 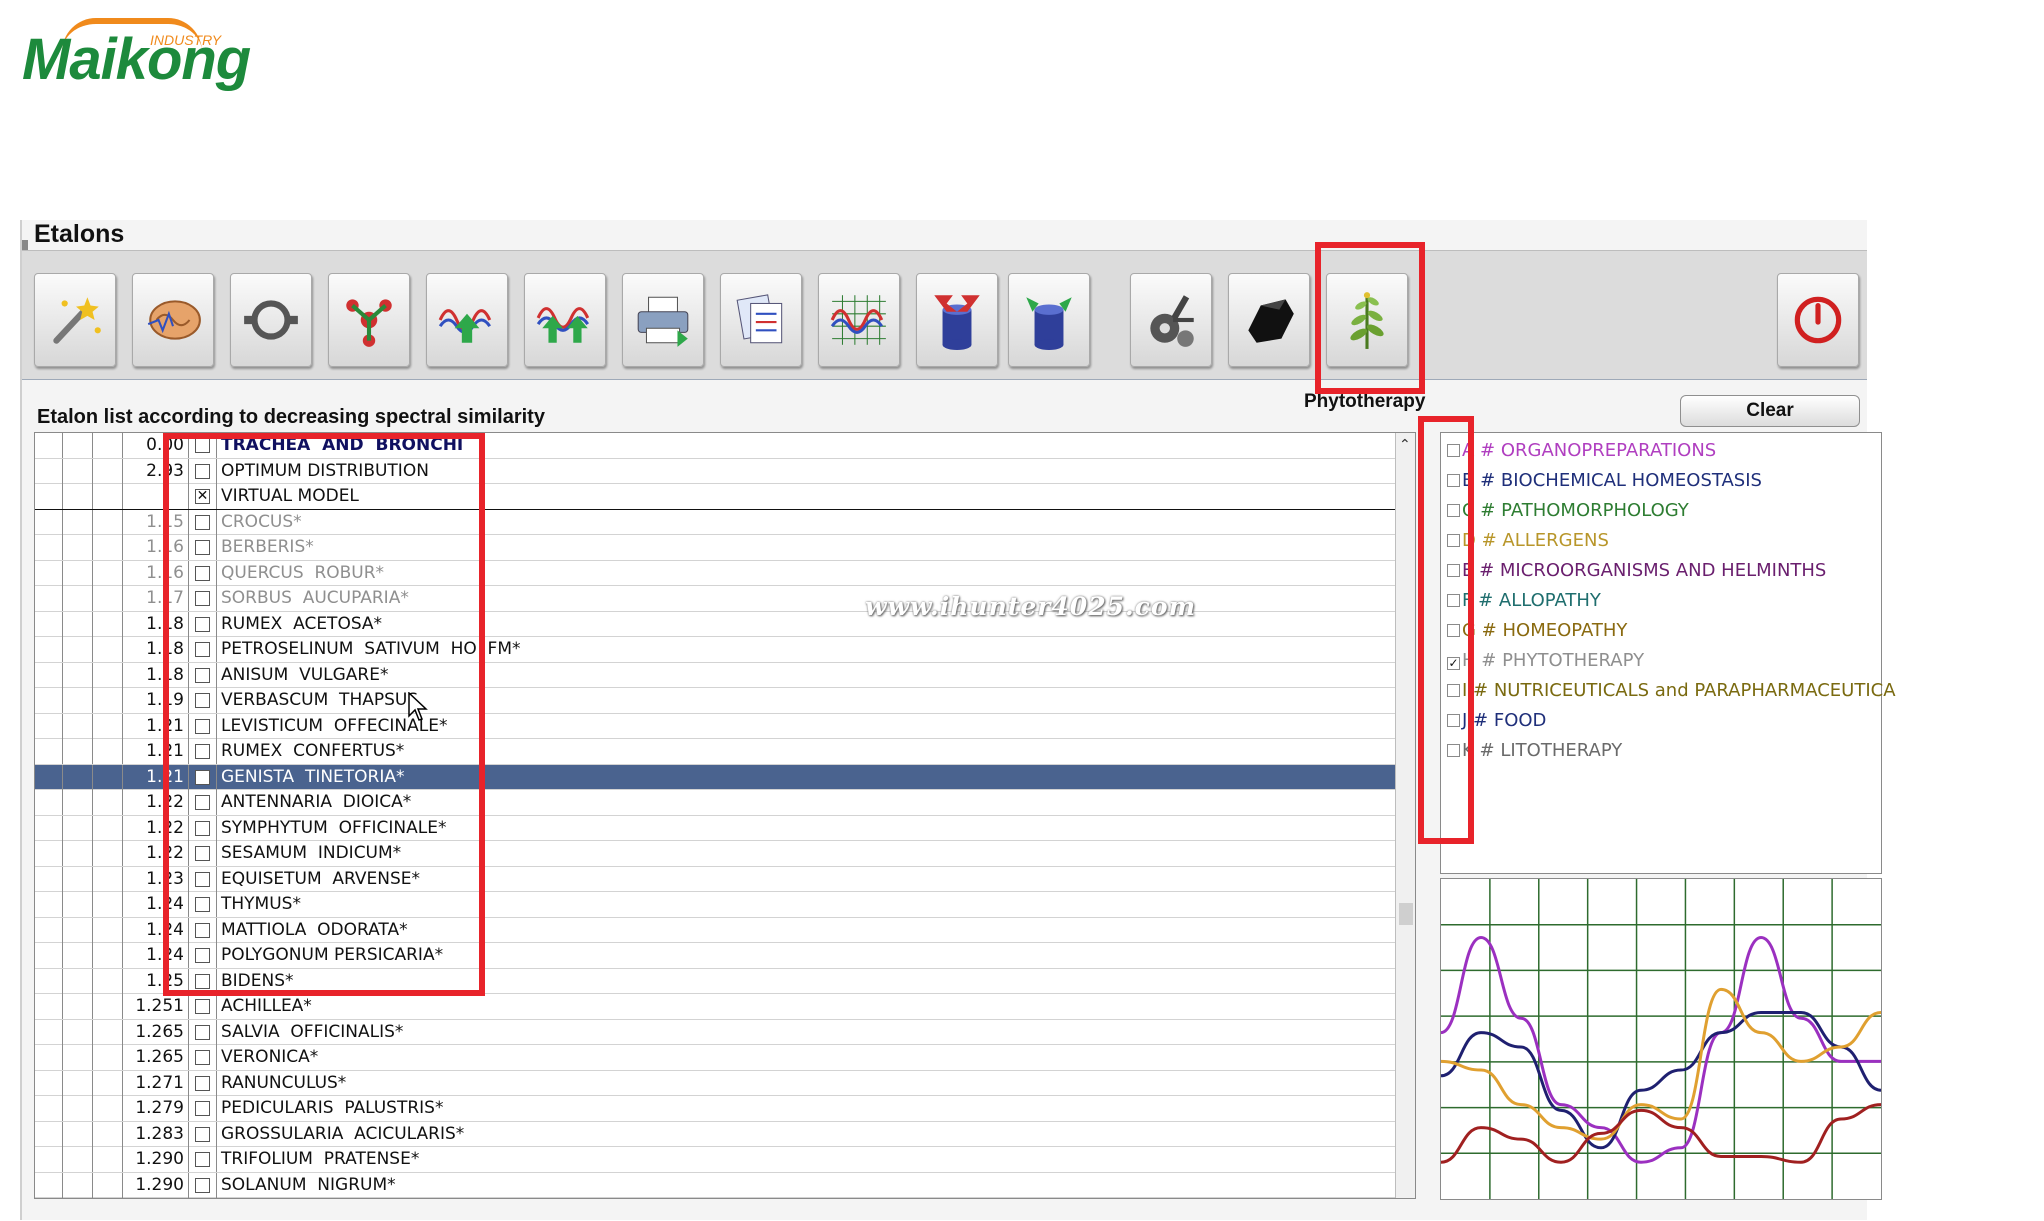 What do you see at coordinates (156, 1108) in the screenshot?
I see `similarity-value: 1.279` at bounding box center [156, 1108].